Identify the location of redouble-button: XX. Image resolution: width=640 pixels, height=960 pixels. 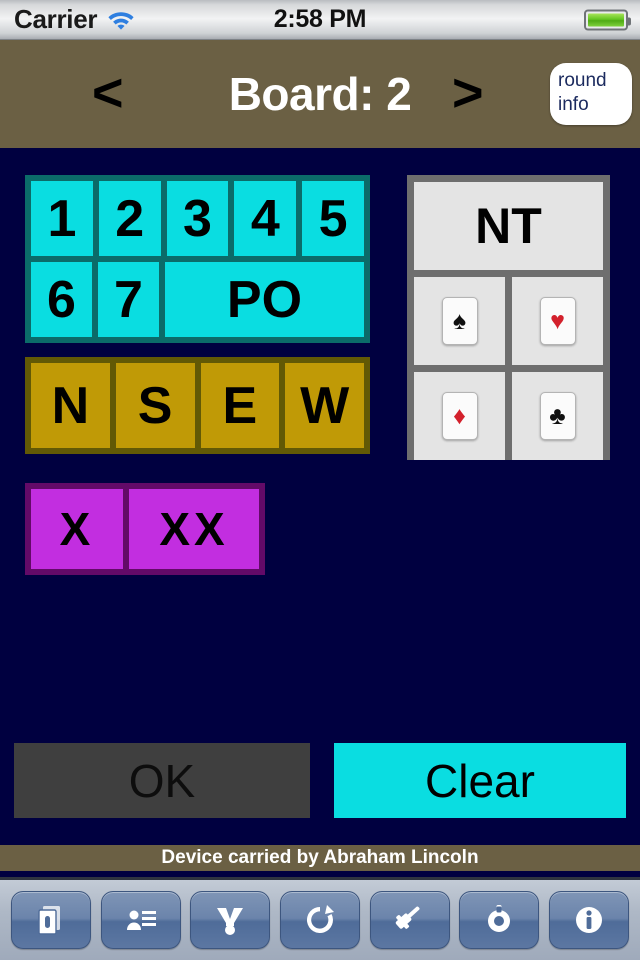
(194, 529).